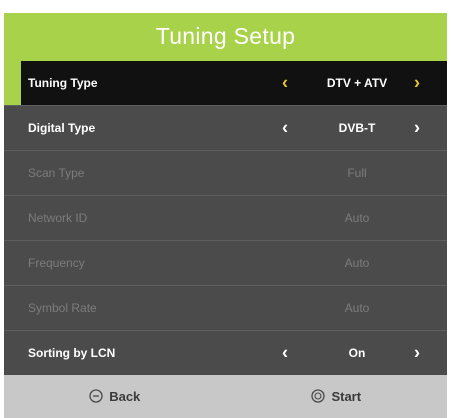  Describe the element at coordinates (225, 173) in the screenshot. I see `setting-row-scan-type: Scan Type Full` at that location.